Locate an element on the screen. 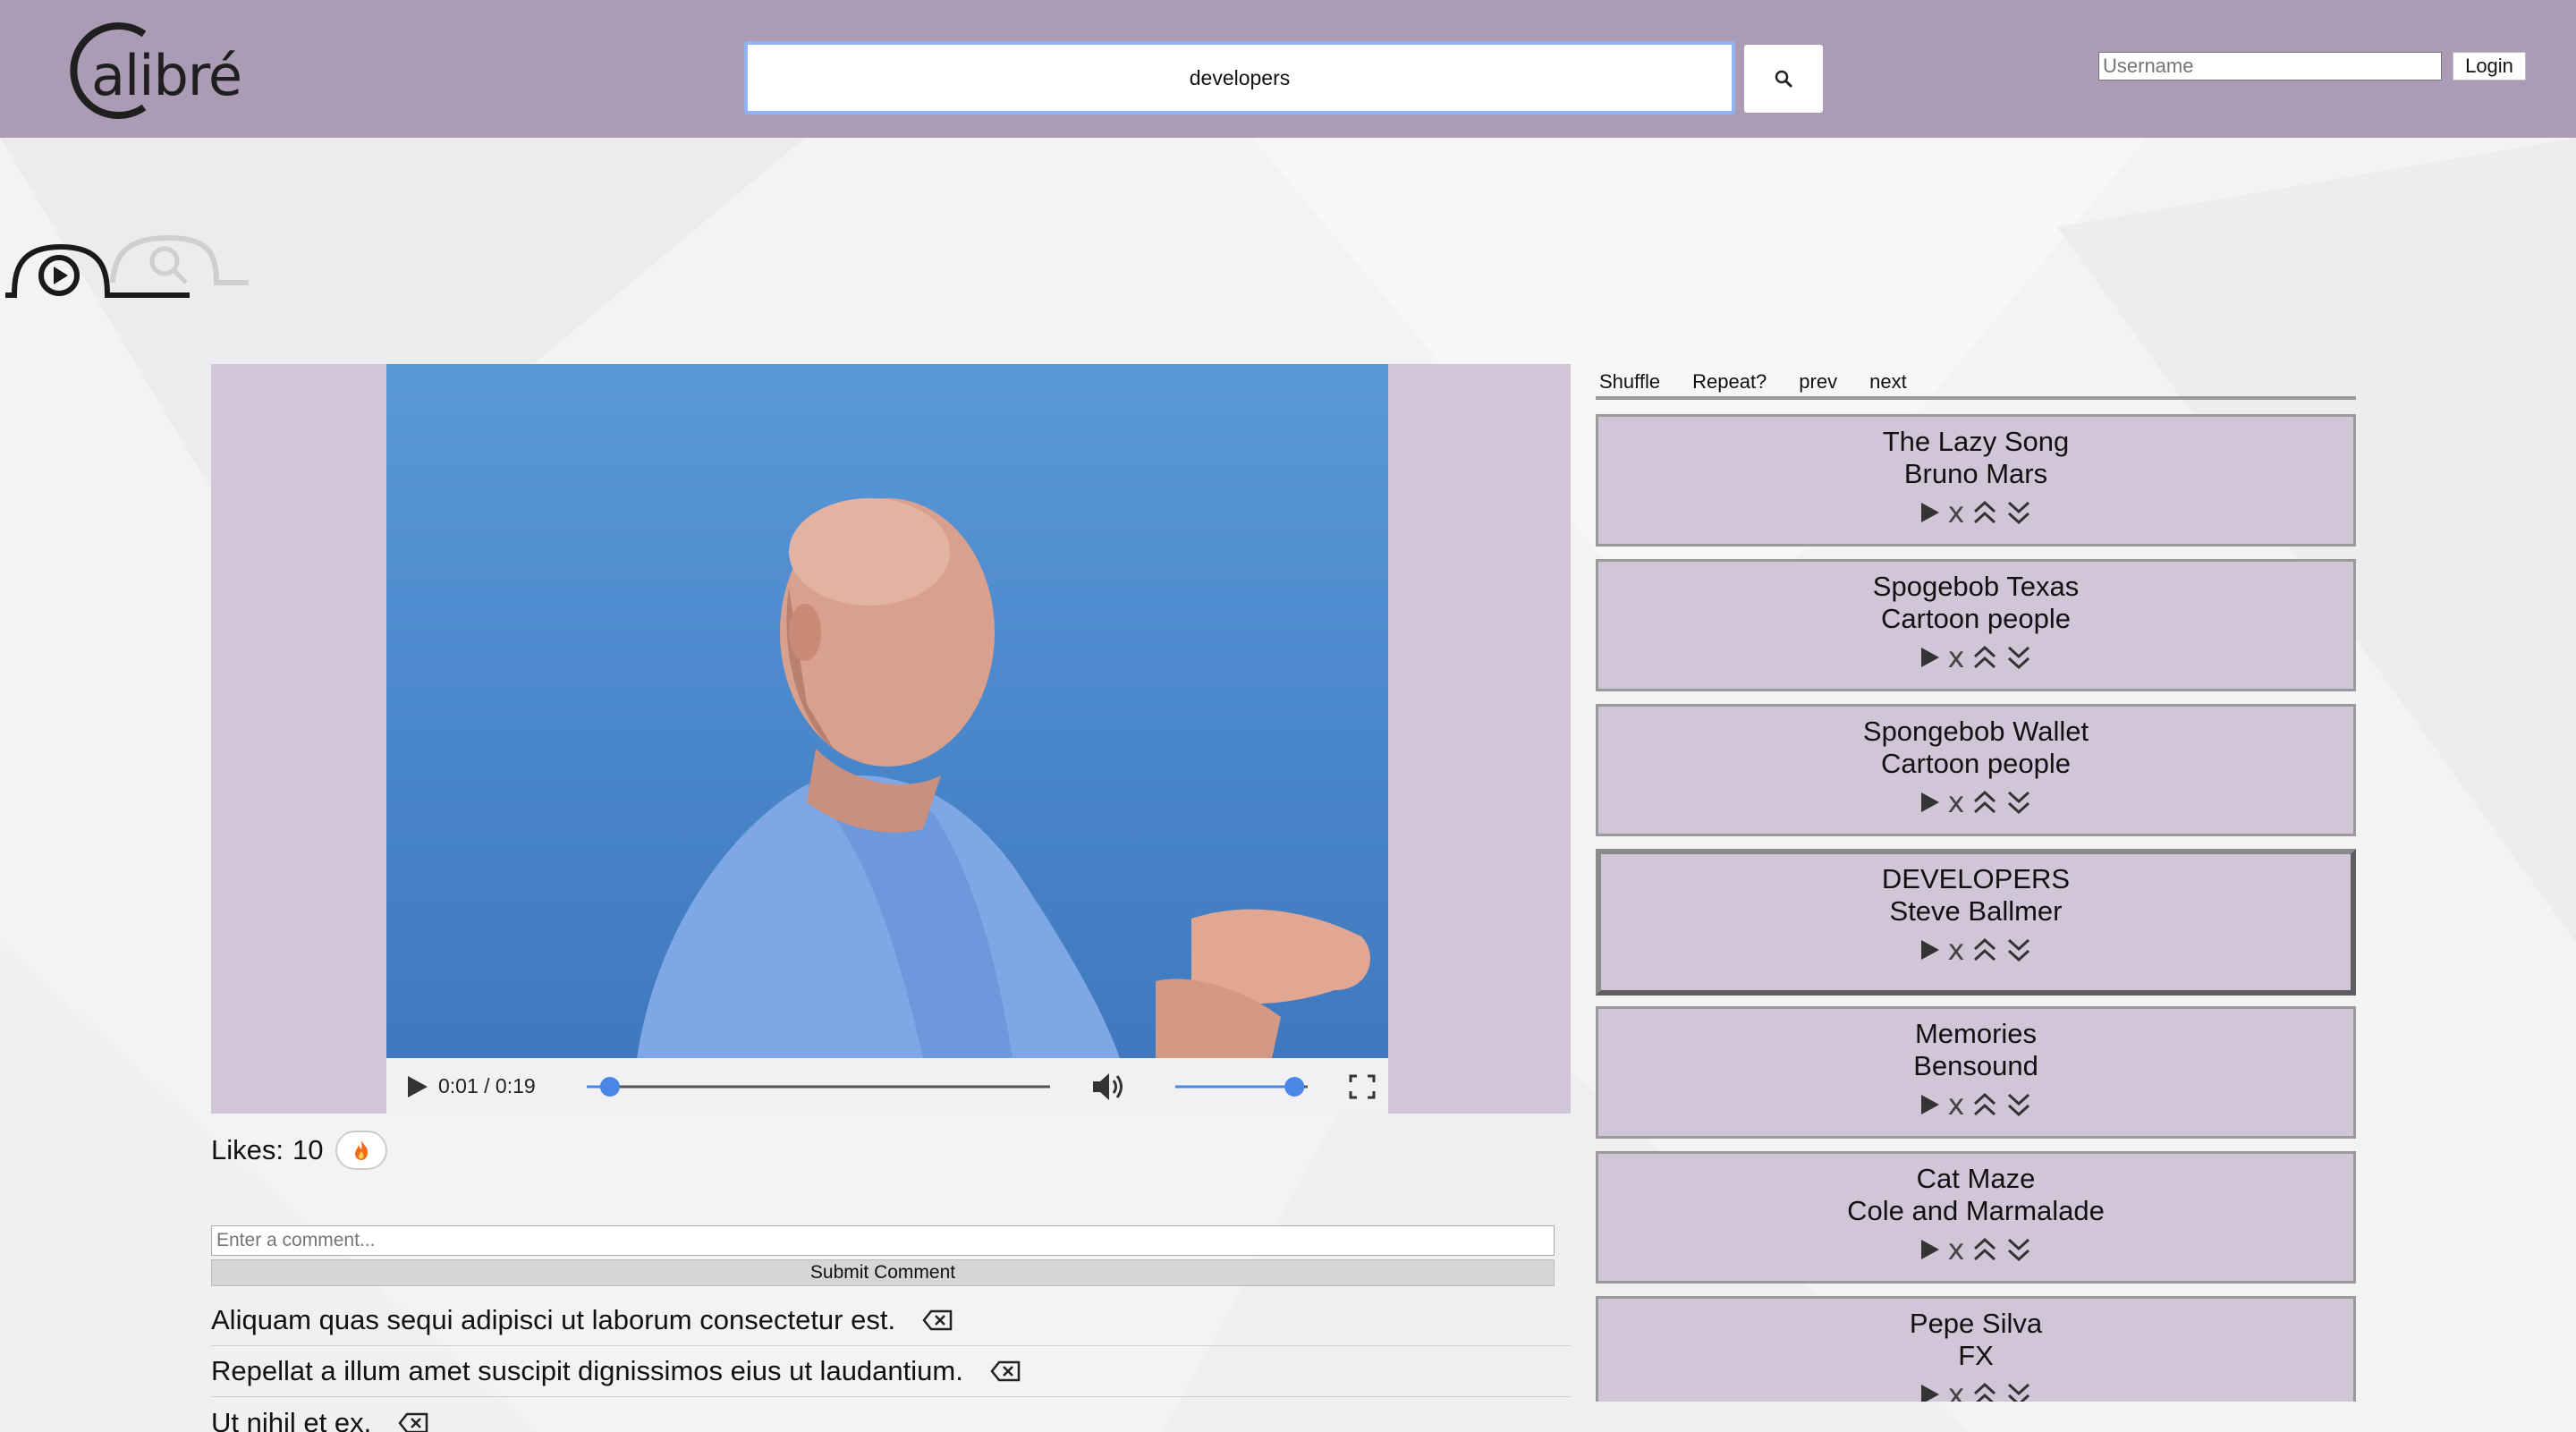 Image resolution: width=2576 pixels, height=1432 pixels. seek-thumb is located at coordinates (609, 1087).